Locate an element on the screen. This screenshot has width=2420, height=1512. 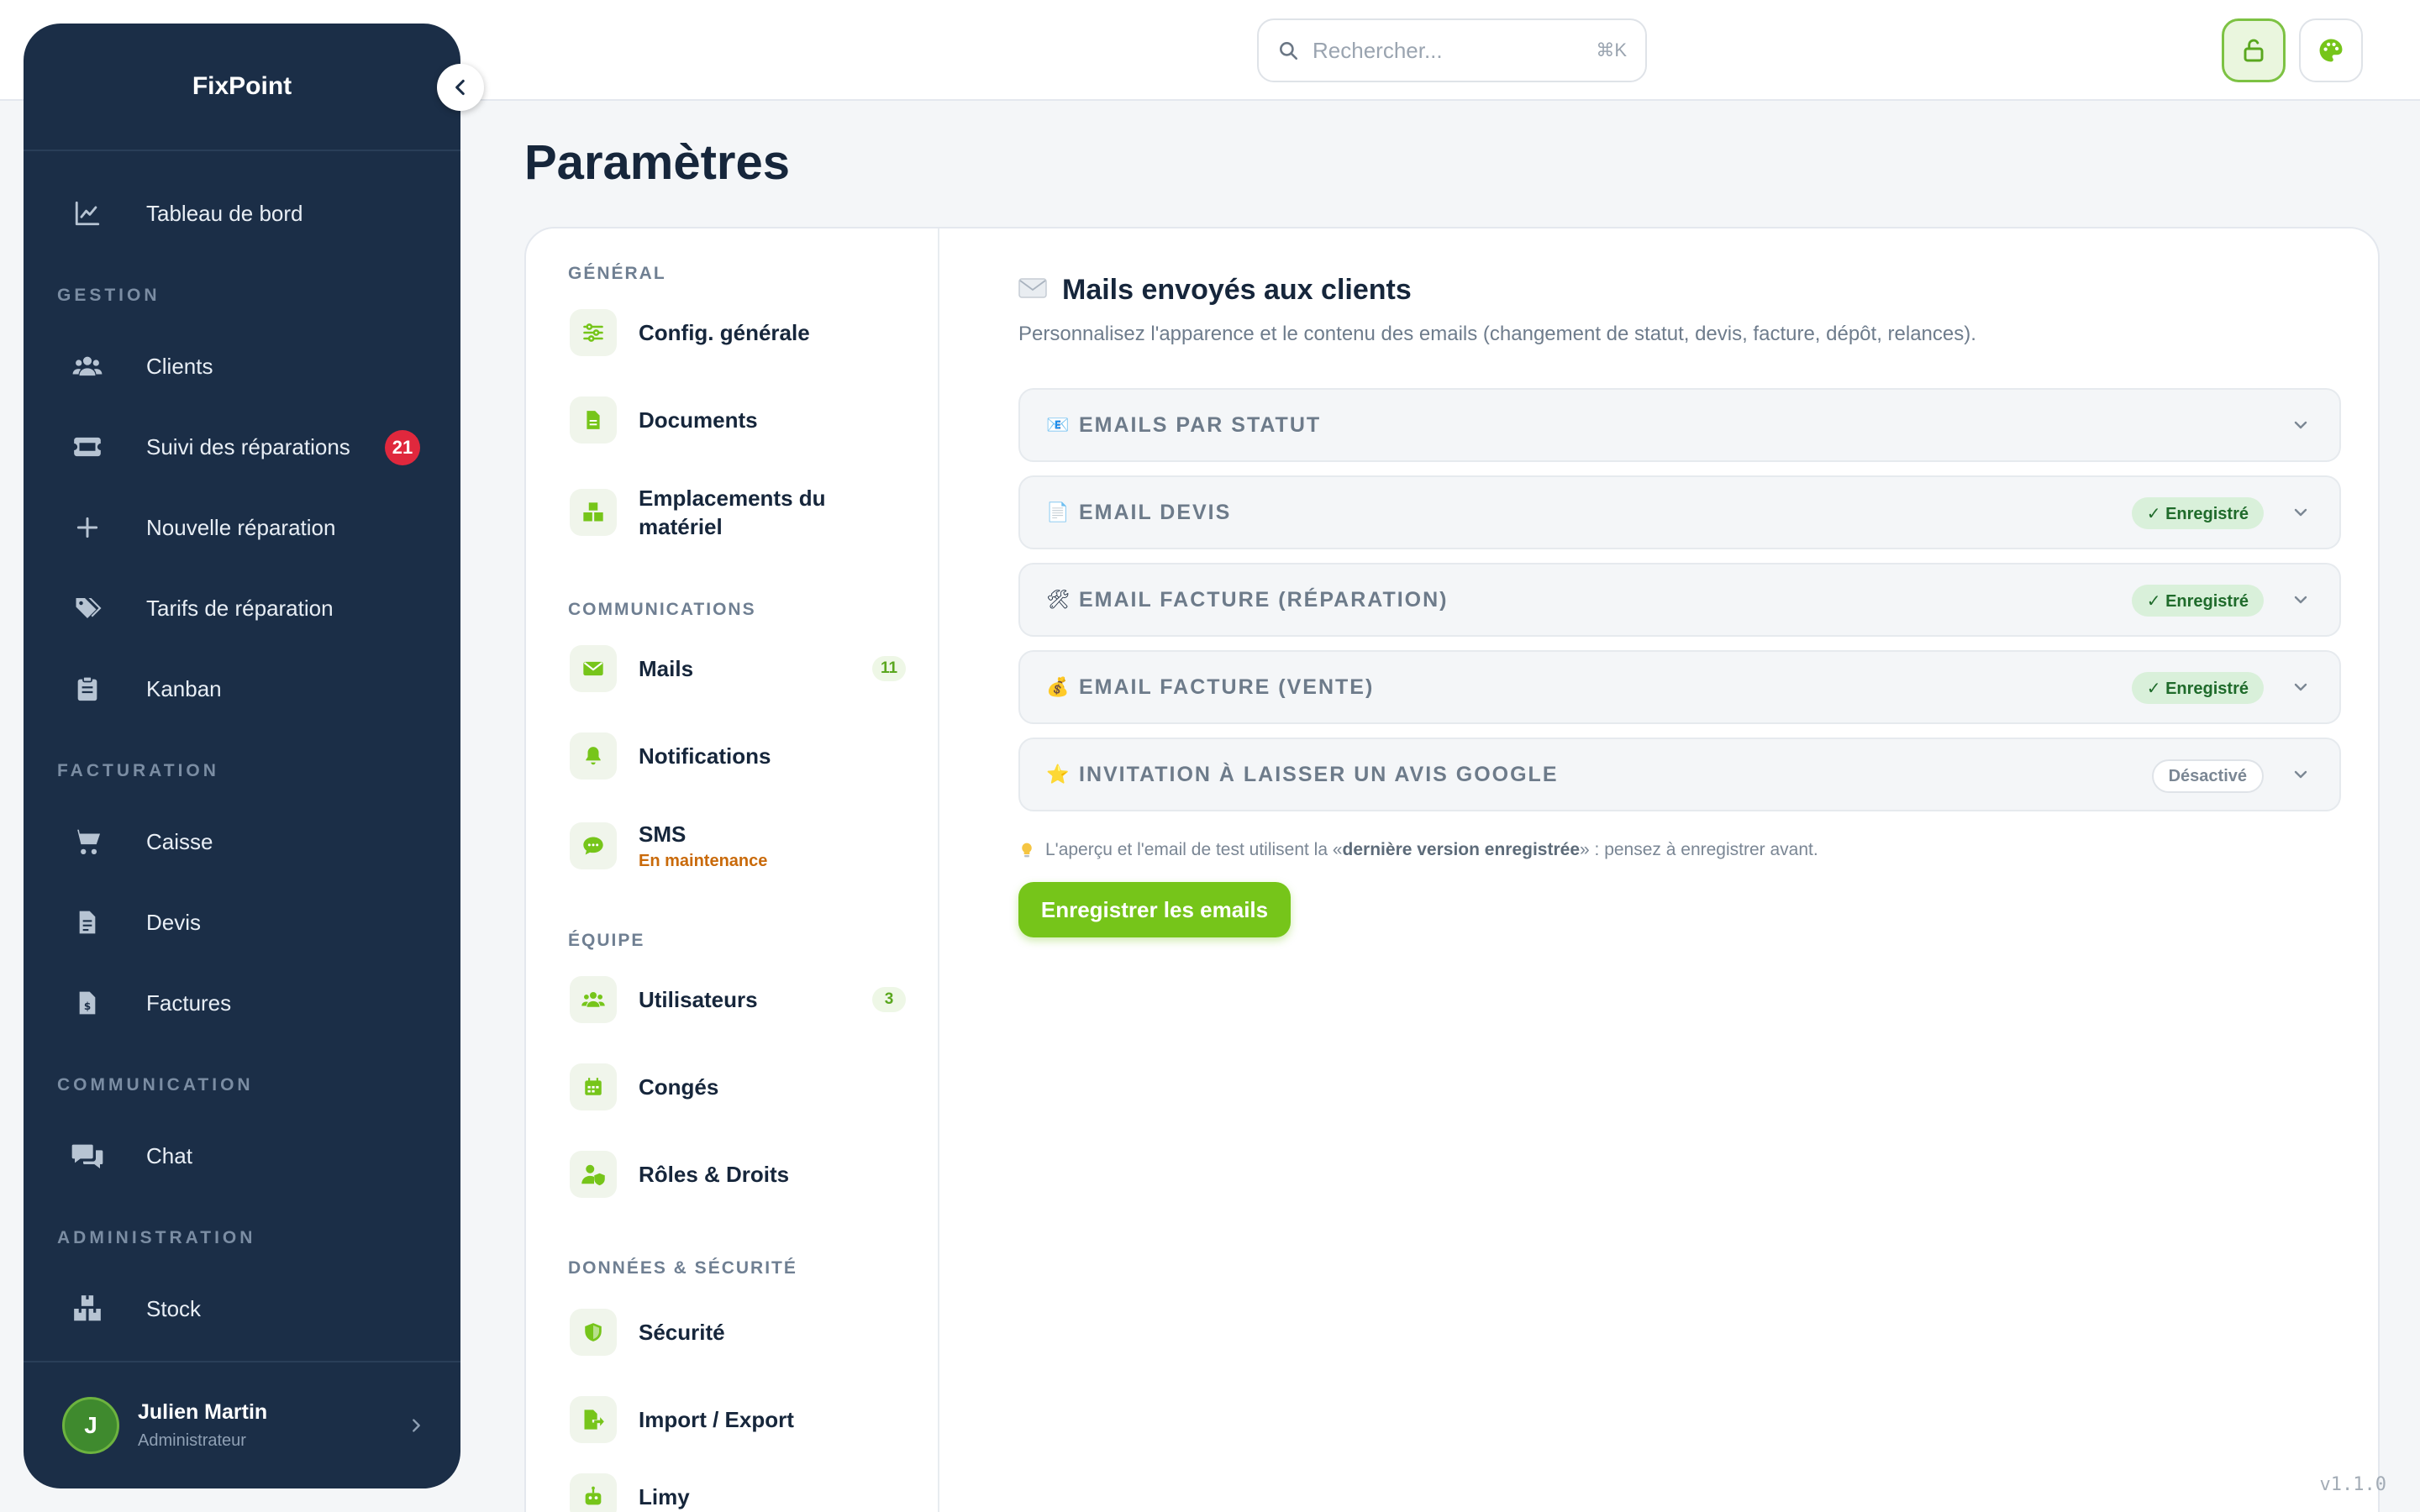
settings-item-notifications: Notifications is located at coordinates (738, 756).